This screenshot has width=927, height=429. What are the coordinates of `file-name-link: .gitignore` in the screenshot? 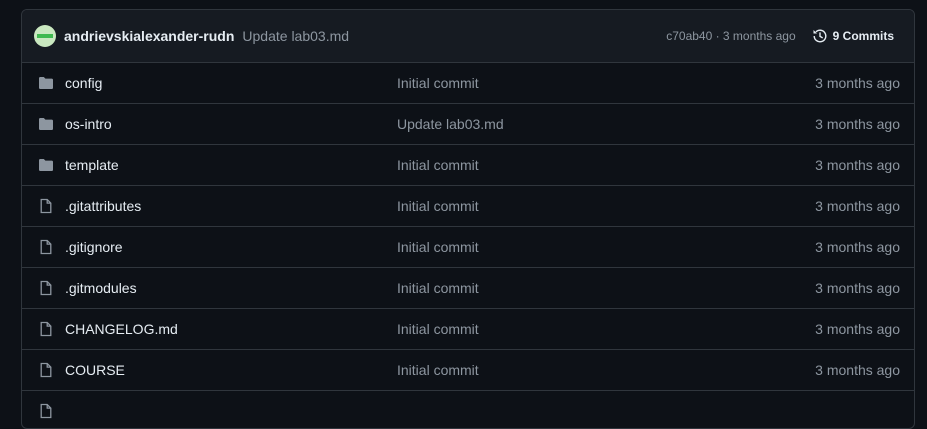 It's located at (231, 247).